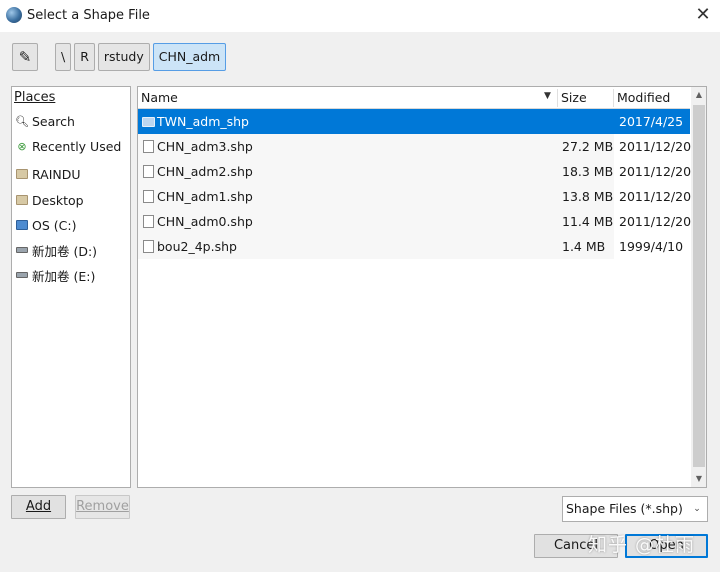  I want to click on edit-location-button: ✎, so click(25, 57).